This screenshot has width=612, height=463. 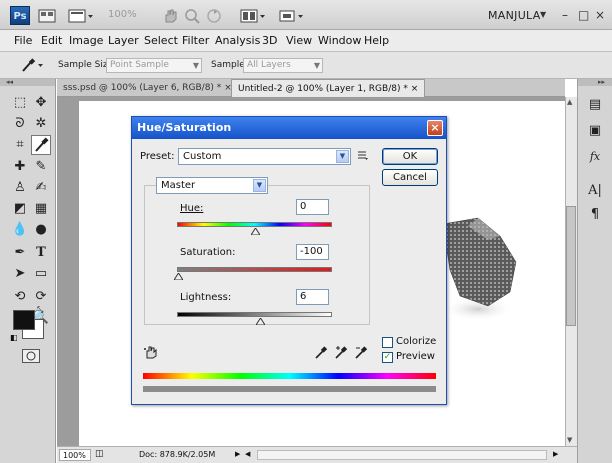 I want to click on menu-select: Select, so click(x=161, y=40).